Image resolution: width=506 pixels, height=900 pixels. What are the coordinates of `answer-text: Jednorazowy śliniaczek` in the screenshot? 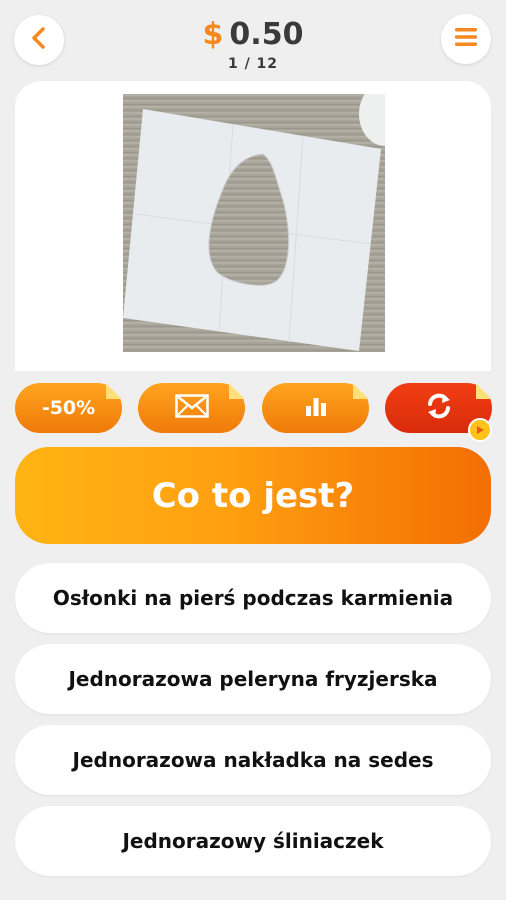 It's located at (253, 841).